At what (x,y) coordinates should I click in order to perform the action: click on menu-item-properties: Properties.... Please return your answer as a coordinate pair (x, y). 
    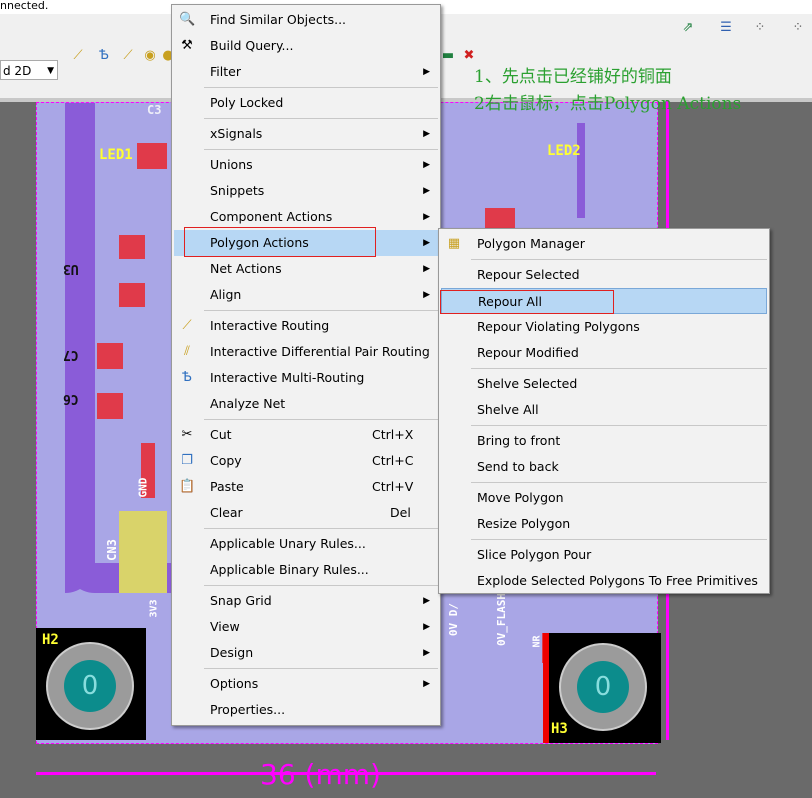
    Looking at the image, I should click on (306, 710).